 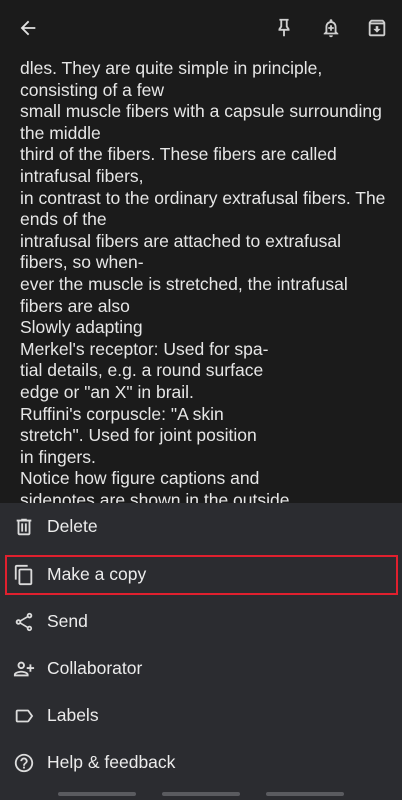 I want to click on person-add-icon, so click(x=24, y=669).